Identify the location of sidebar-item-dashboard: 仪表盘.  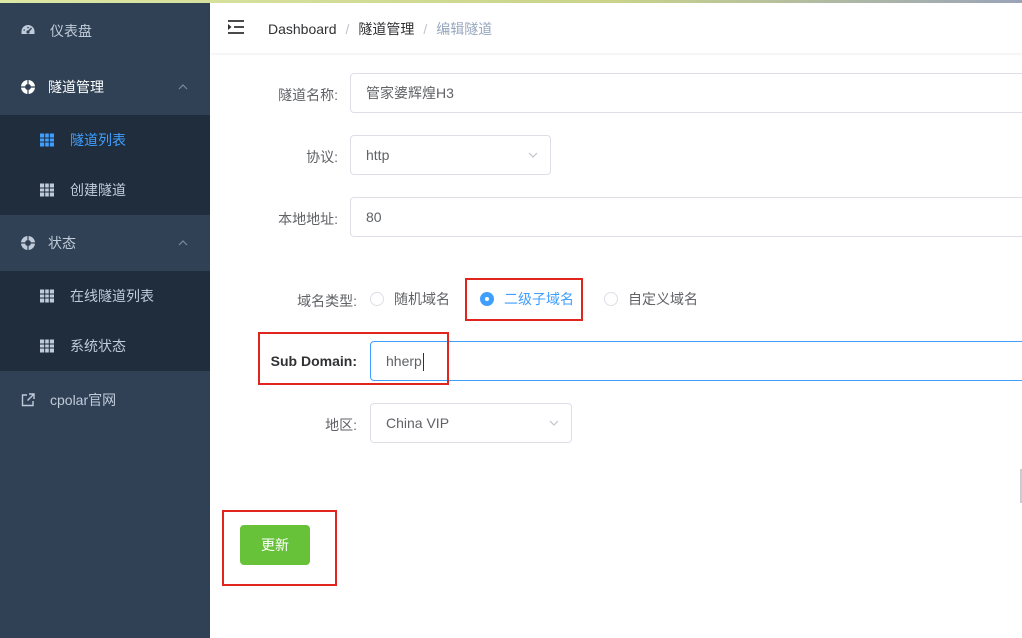
(105, 31).